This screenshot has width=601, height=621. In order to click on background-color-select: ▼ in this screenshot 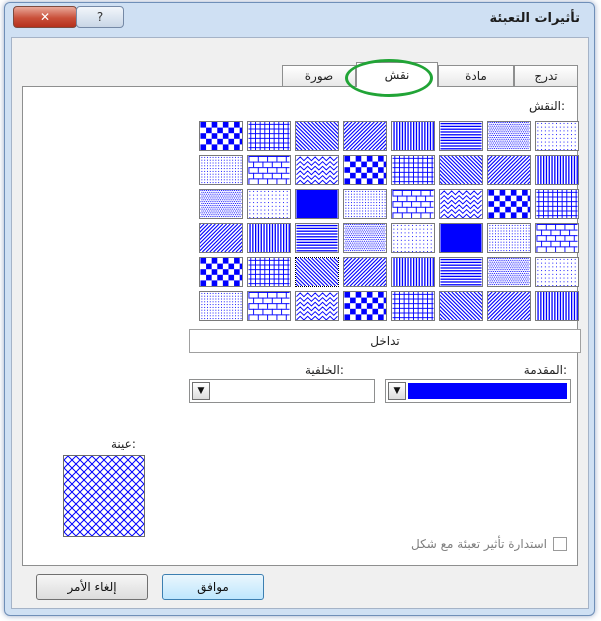, I will do `click(282, 391)`.